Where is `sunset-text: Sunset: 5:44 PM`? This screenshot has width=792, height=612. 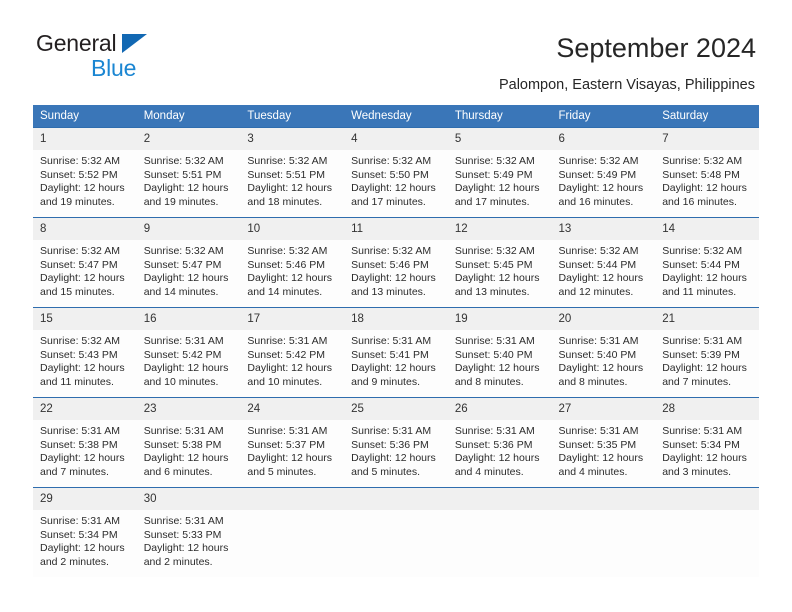 sunset-text: Sunset: 5:44 PM is located at coordinates (597, 264).